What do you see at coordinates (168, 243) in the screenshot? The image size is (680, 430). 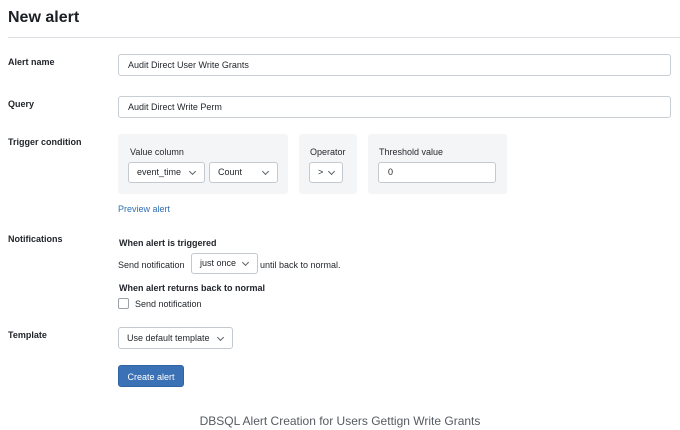 I see `triggered-heading: When alert is triggered` at bounding box center [168, 243].